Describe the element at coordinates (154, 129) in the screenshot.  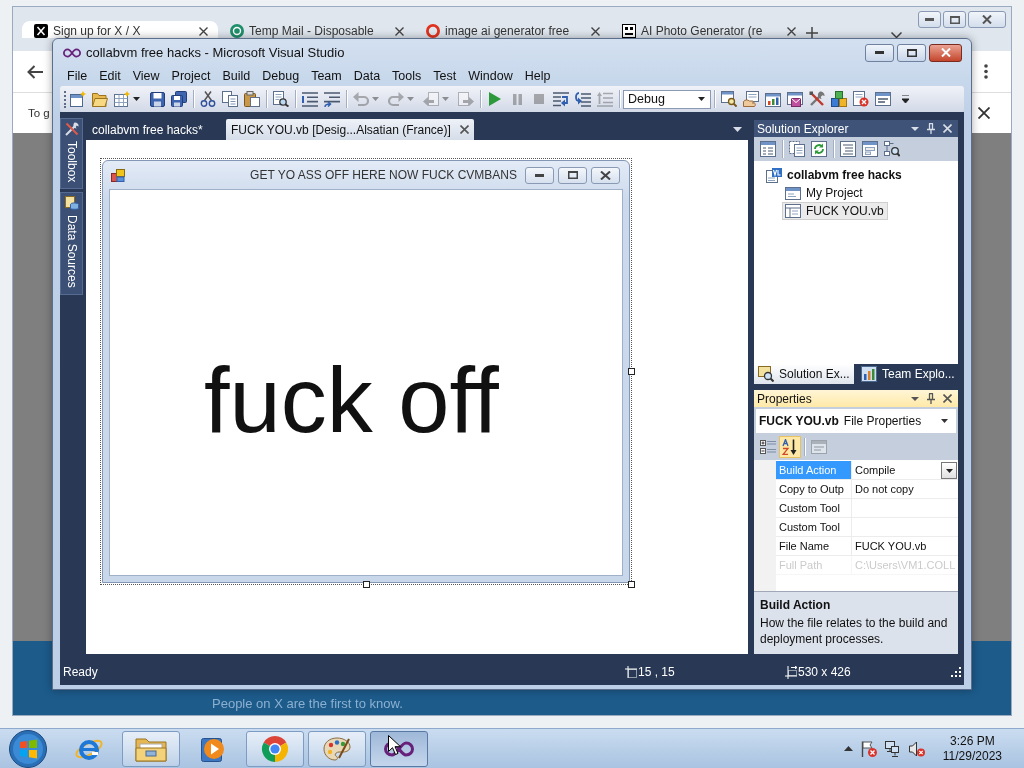
I see `document-tab: collabvm free hacks*` at that location.